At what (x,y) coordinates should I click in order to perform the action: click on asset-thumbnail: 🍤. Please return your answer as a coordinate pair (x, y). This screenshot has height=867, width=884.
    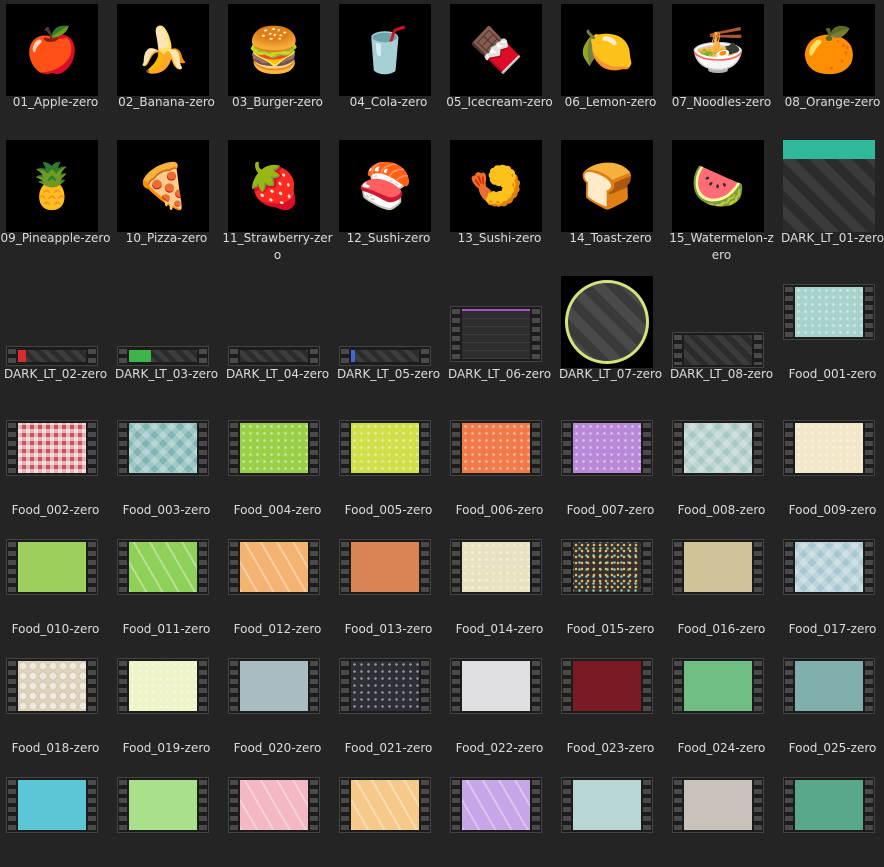
    Looking at the image, I should click on (496, 186).